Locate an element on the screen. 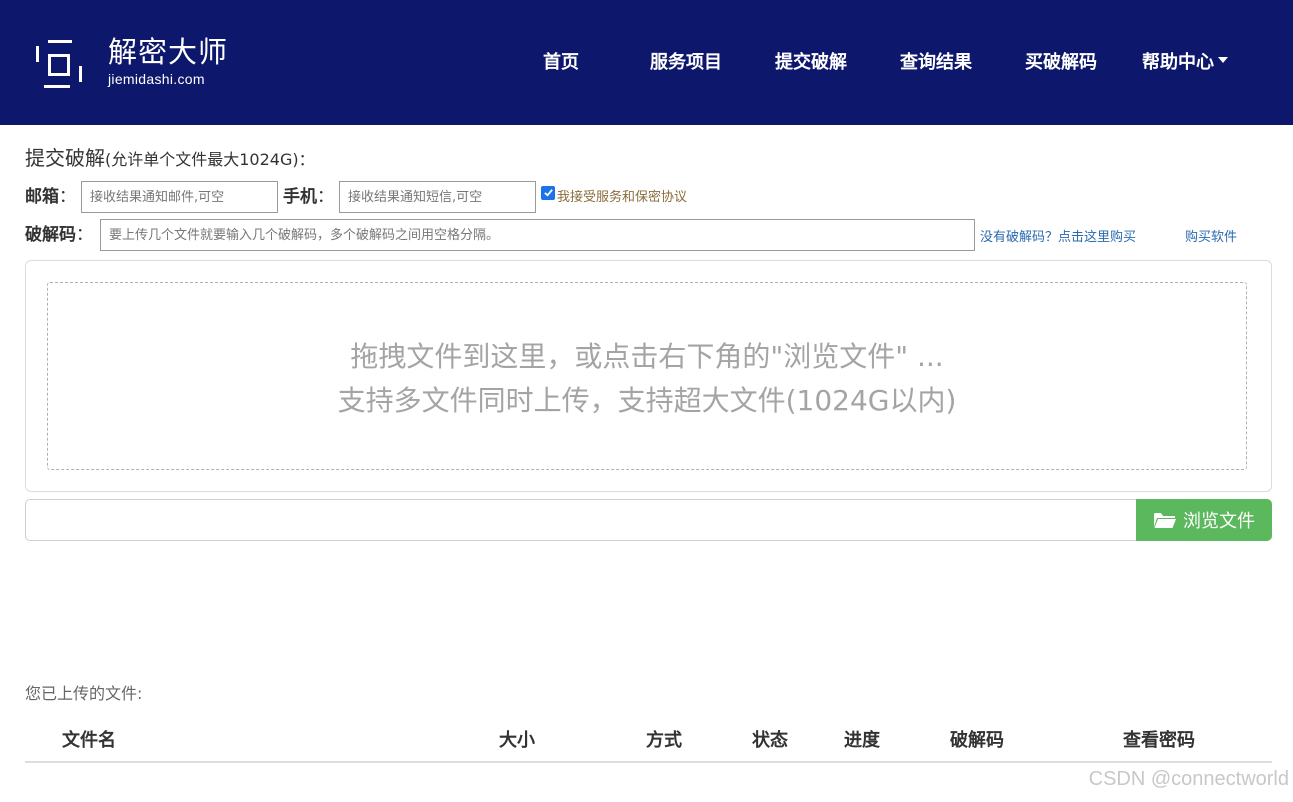 The height and width of the screenshot is (802, 1293). column-header-view-password: 查看密码 is located at coordinates (1159, 740).